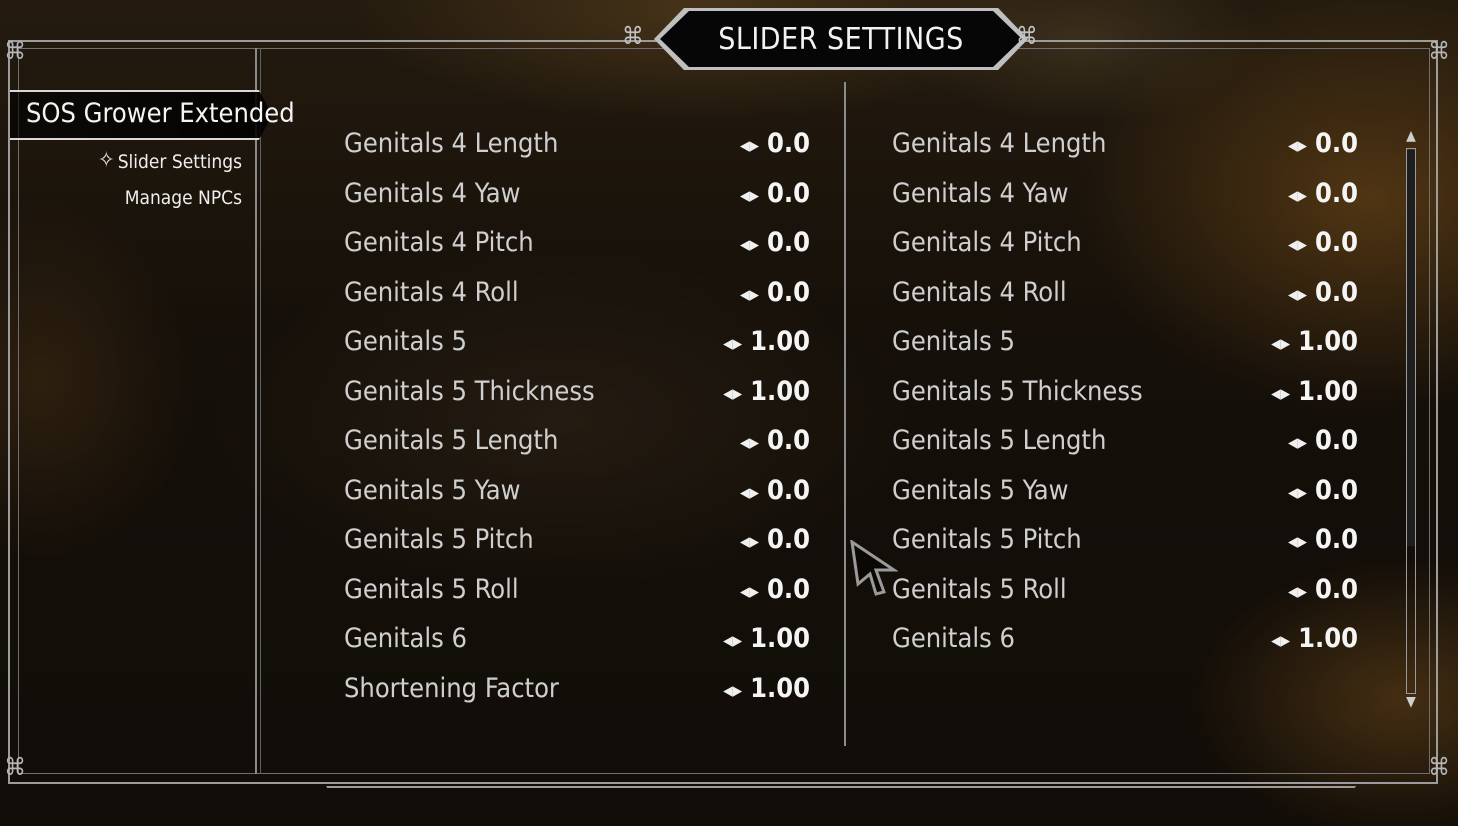  I want to click on sidebar-item-slider-settings: Slider Settings, so click(180, 162).